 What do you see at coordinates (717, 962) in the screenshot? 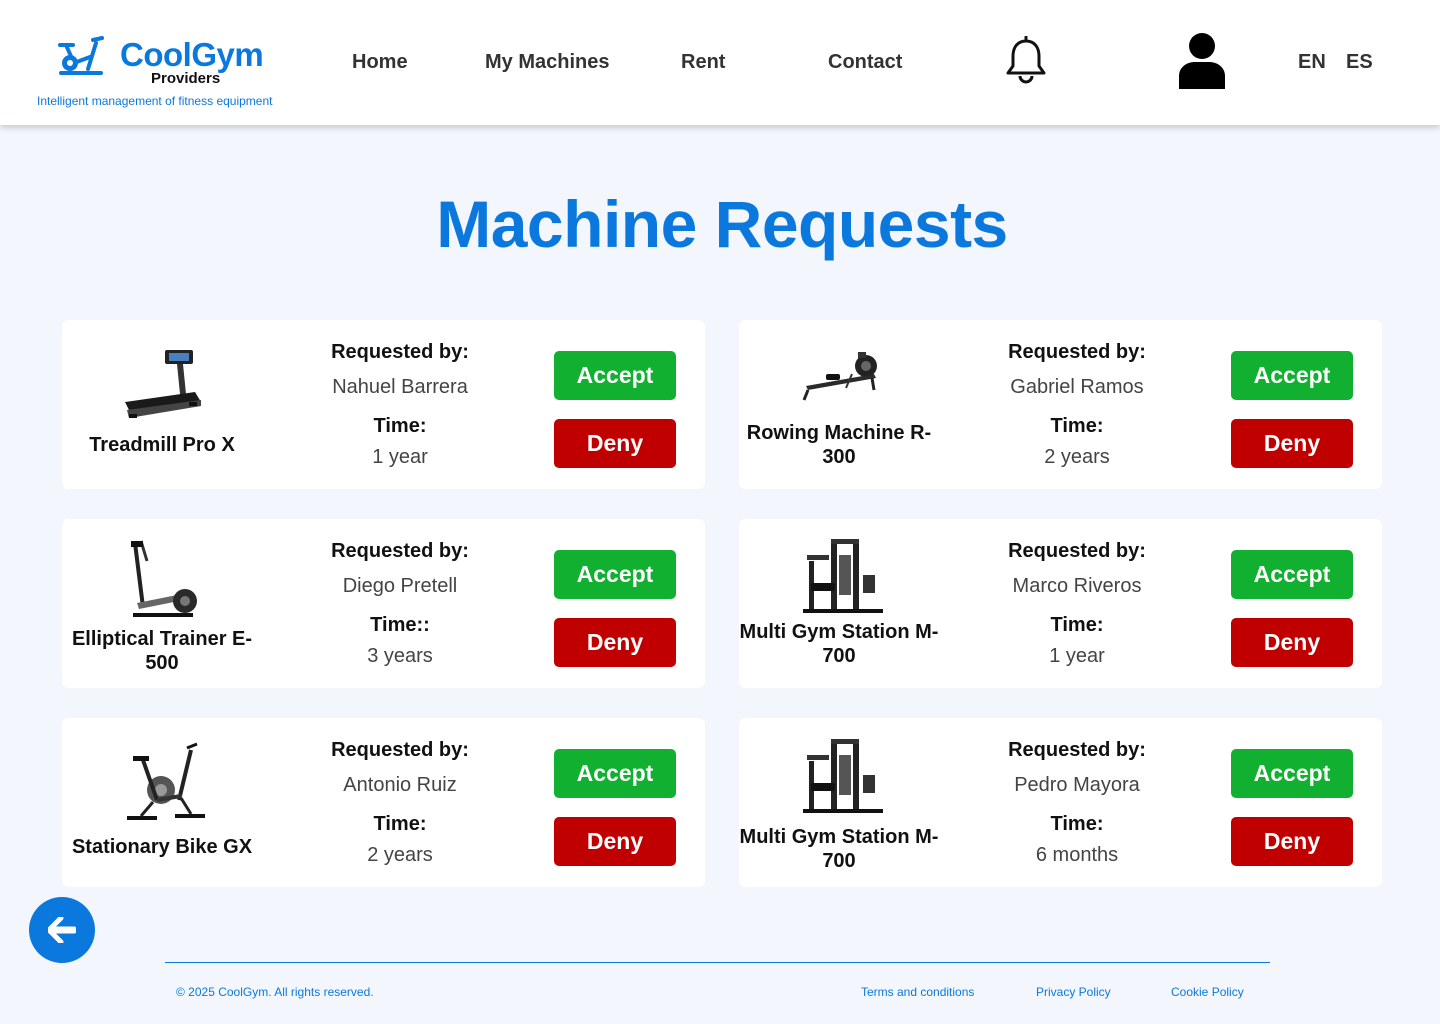
I see `footer-divider` at bounding box center [717, 962].